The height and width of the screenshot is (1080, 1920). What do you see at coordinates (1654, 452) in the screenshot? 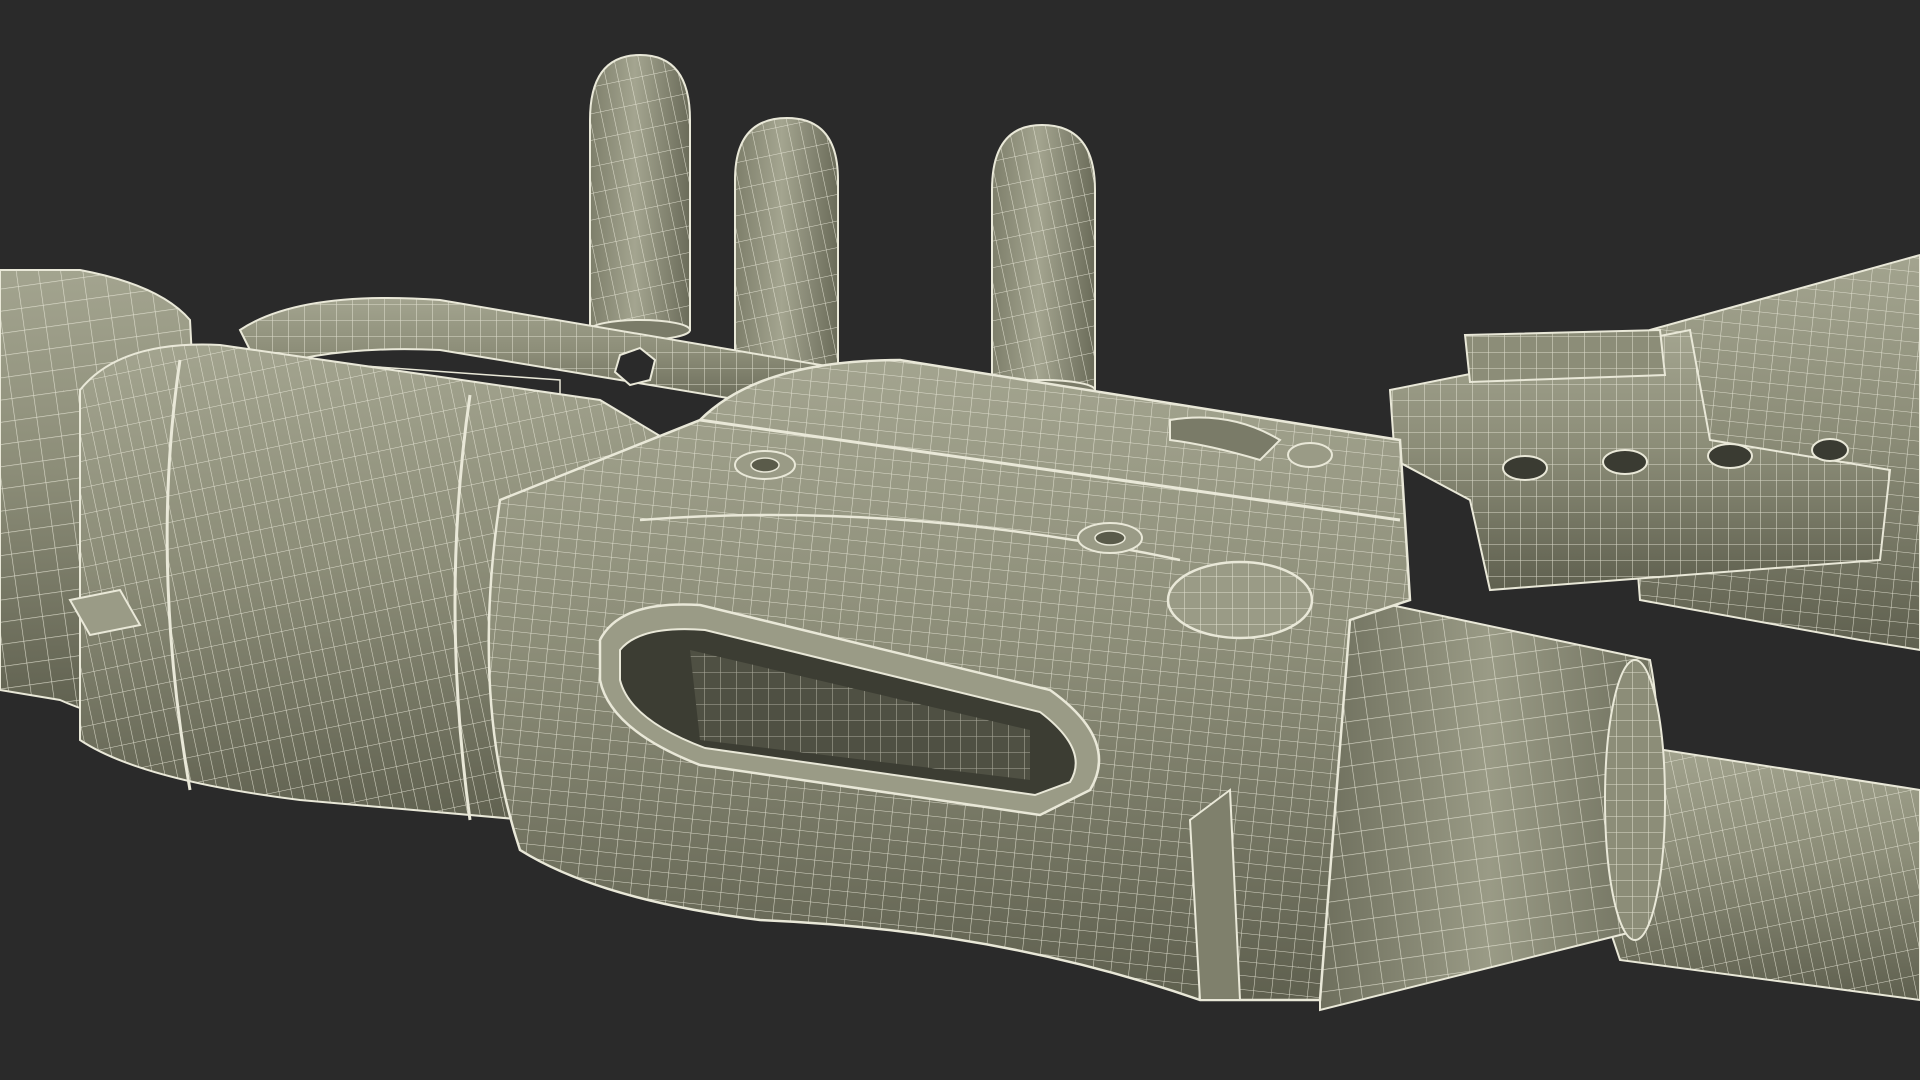
I see `stock-part` at bounding box center [1654, 452].